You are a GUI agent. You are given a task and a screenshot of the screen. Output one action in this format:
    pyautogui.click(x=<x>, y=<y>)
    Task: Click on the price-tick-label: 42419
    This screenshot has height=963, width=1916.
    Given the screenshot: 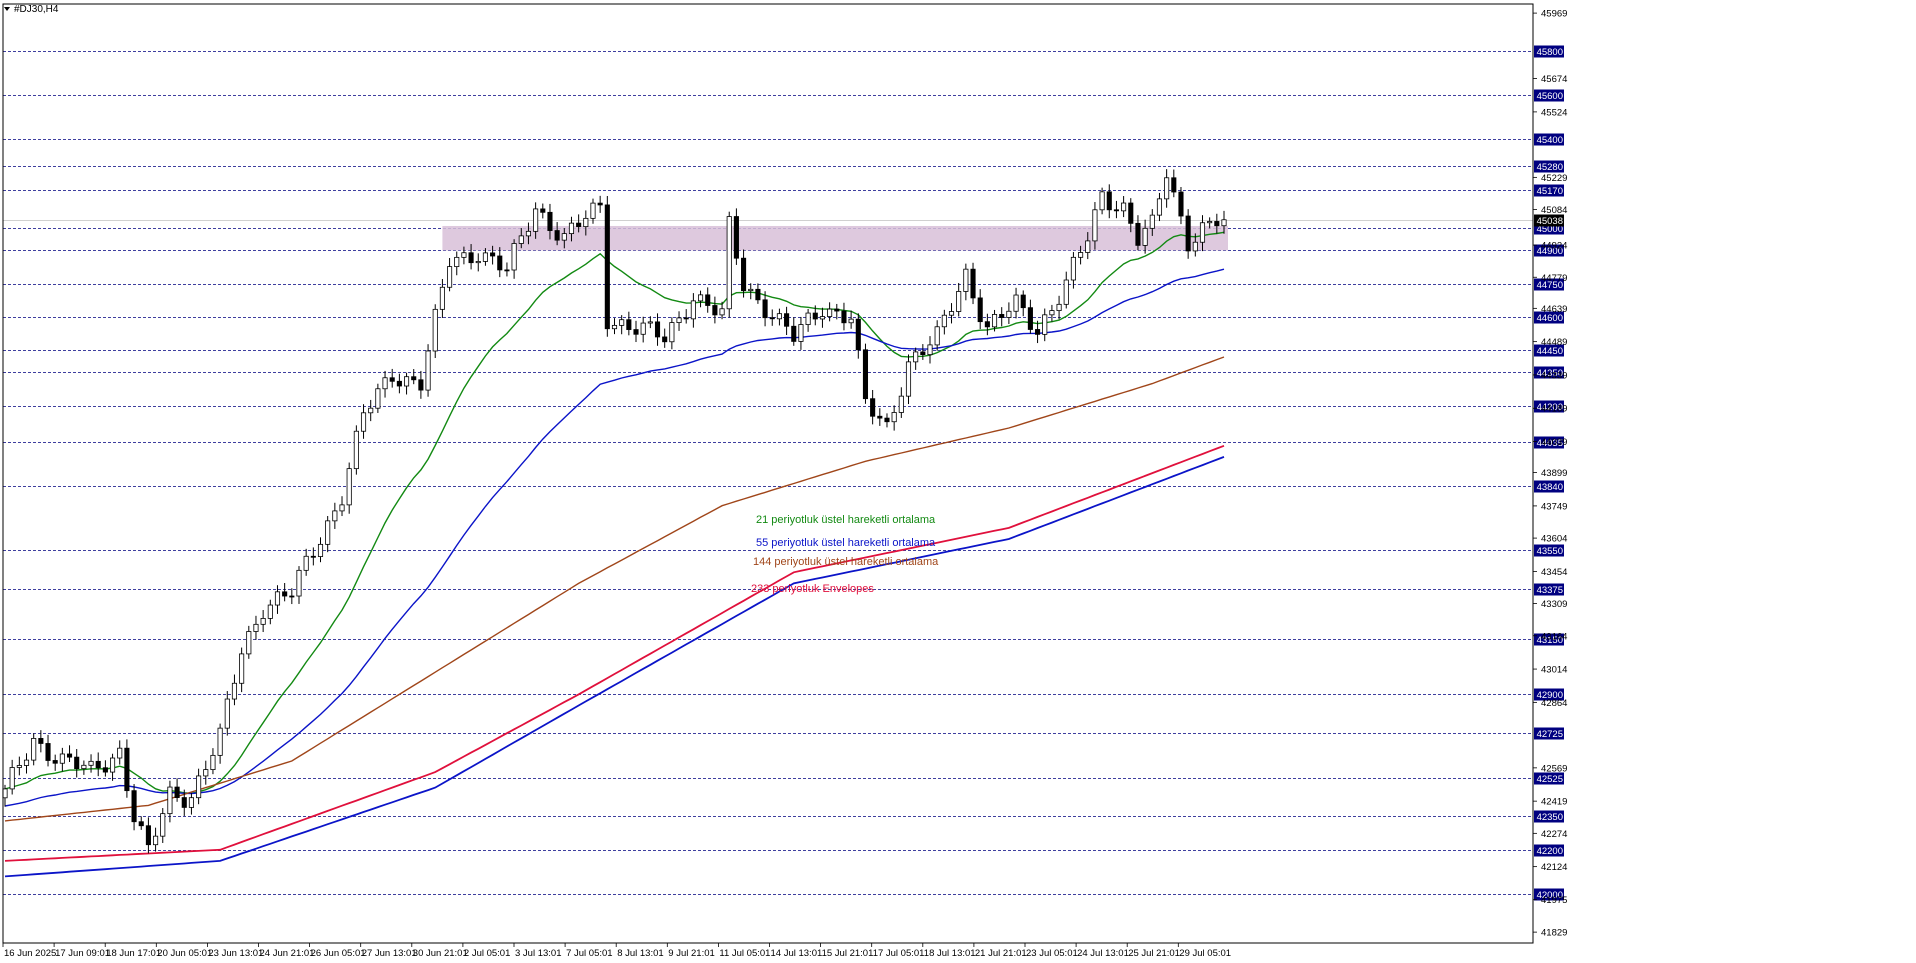 What is the action you would take?
    pyautogui.click(x=1554, y=802)
    